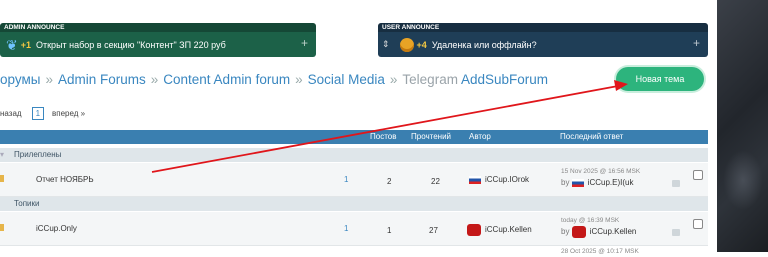 This screenshot has width=768, height=257. I want to click on last-post-user: iCCup.E)I(uk, so click(611, 182).